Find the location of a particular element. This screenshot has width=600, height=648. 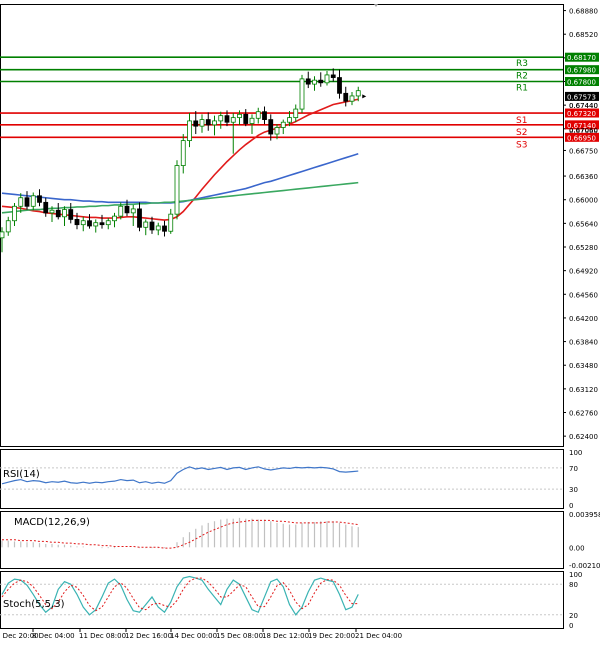

level-label-s2: S2 is located at coordinates (521, 133).